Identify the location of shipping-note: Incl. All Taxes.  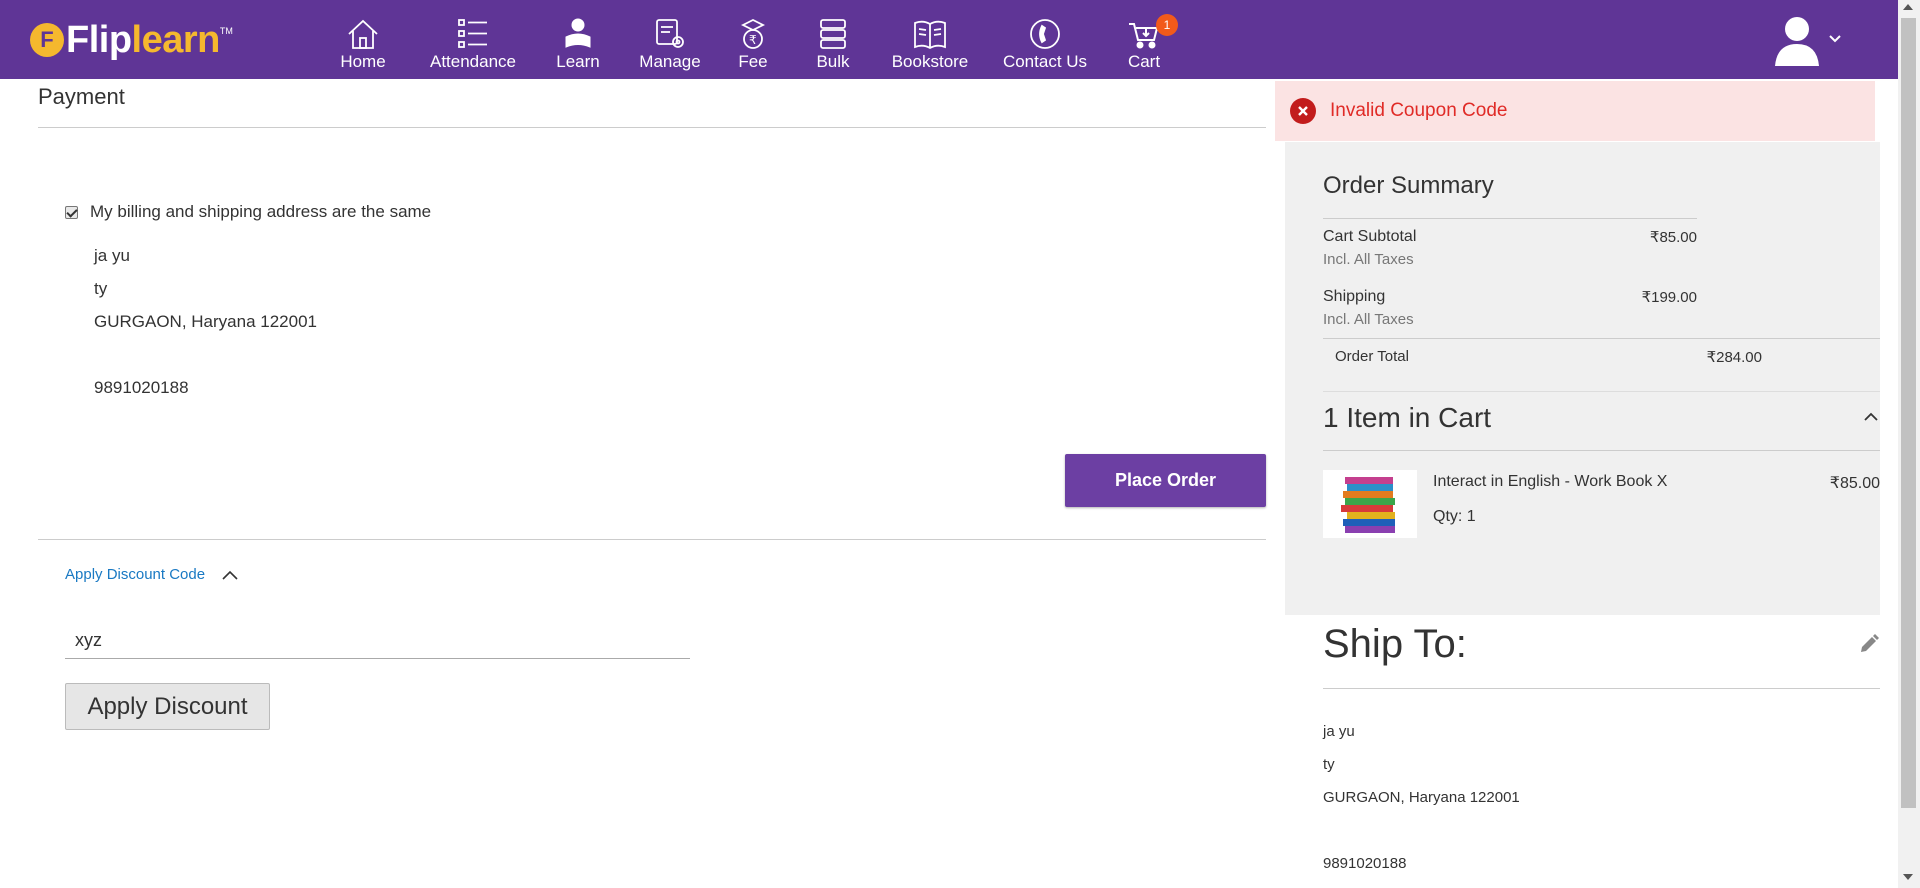
(1368, 319).